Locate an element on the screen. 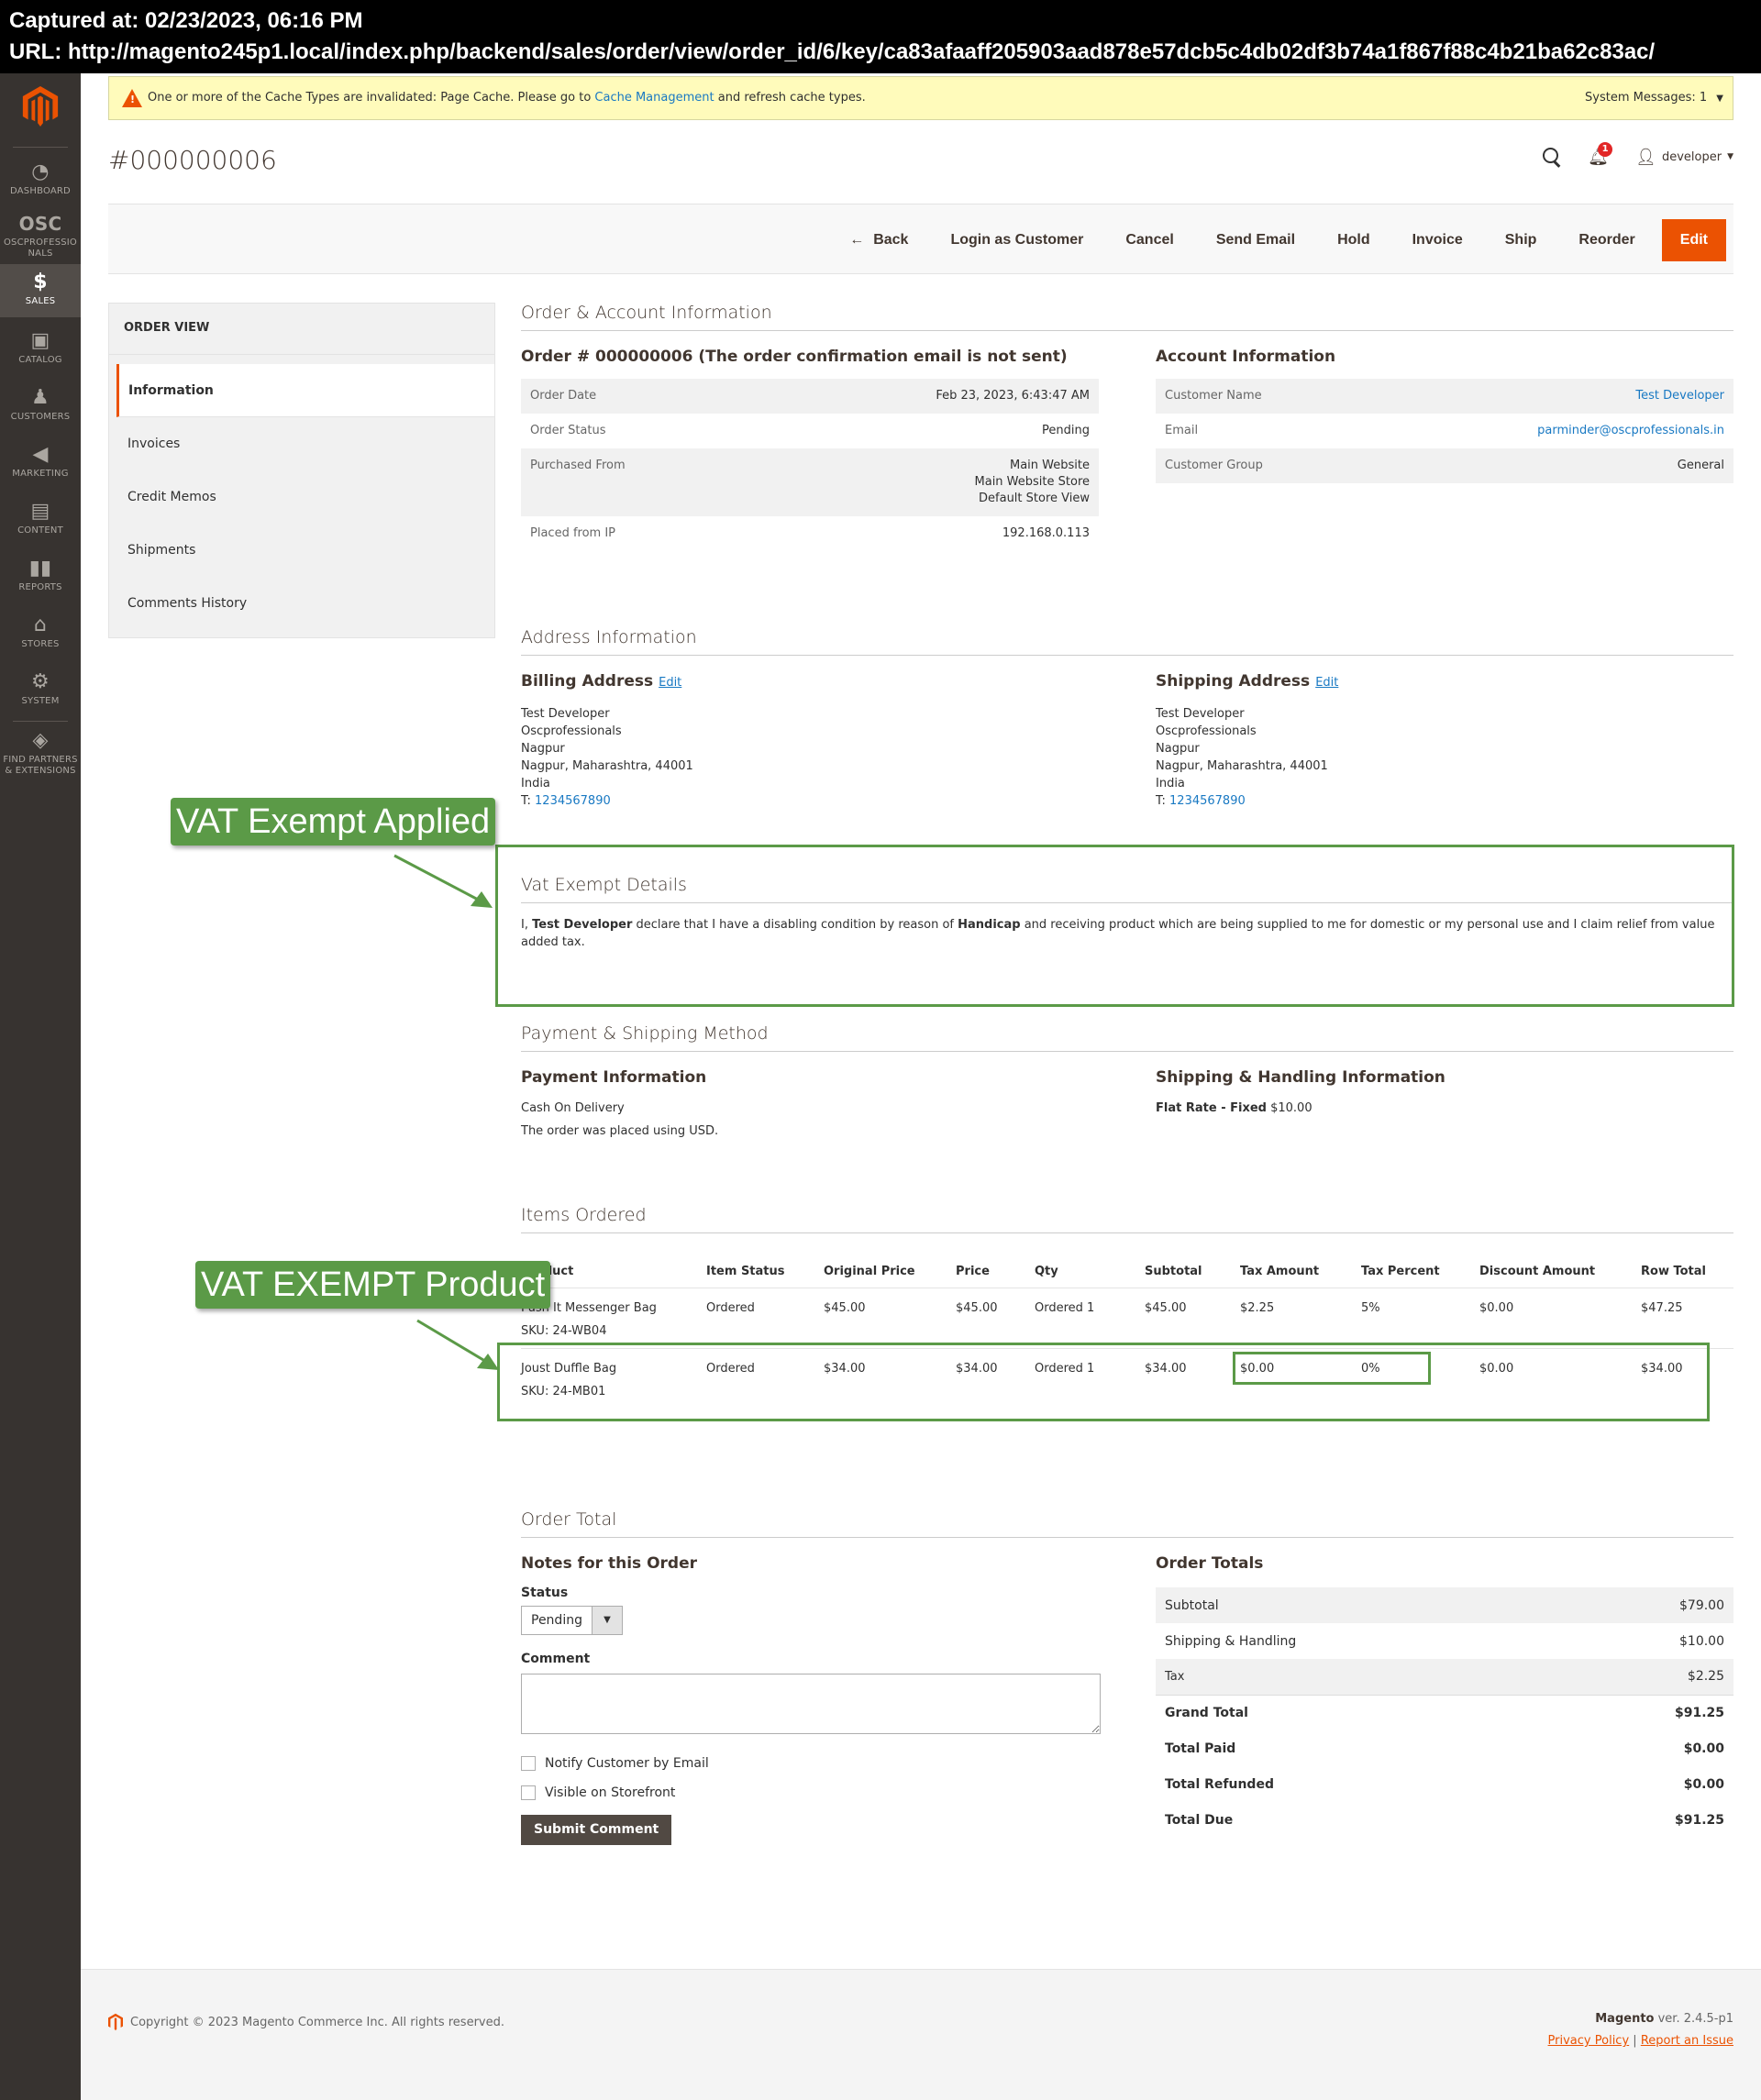 This screenshot has height=2100, width=1761. notify-customer-checkbox: Notify Customer by Email is located at coordinates (810, 1763).